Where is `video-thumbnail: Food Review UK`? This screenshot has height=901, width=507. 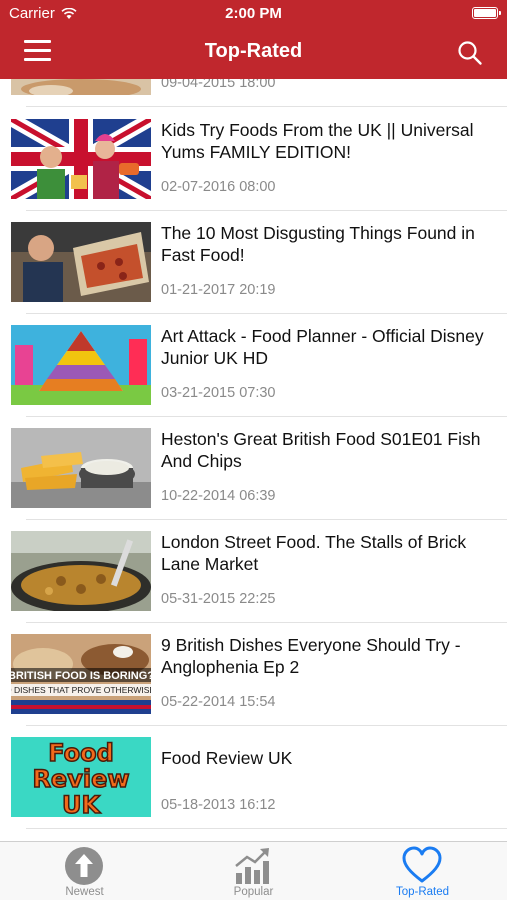 video-thumbnail: Food Review UK is located at coordinates (81, 777).